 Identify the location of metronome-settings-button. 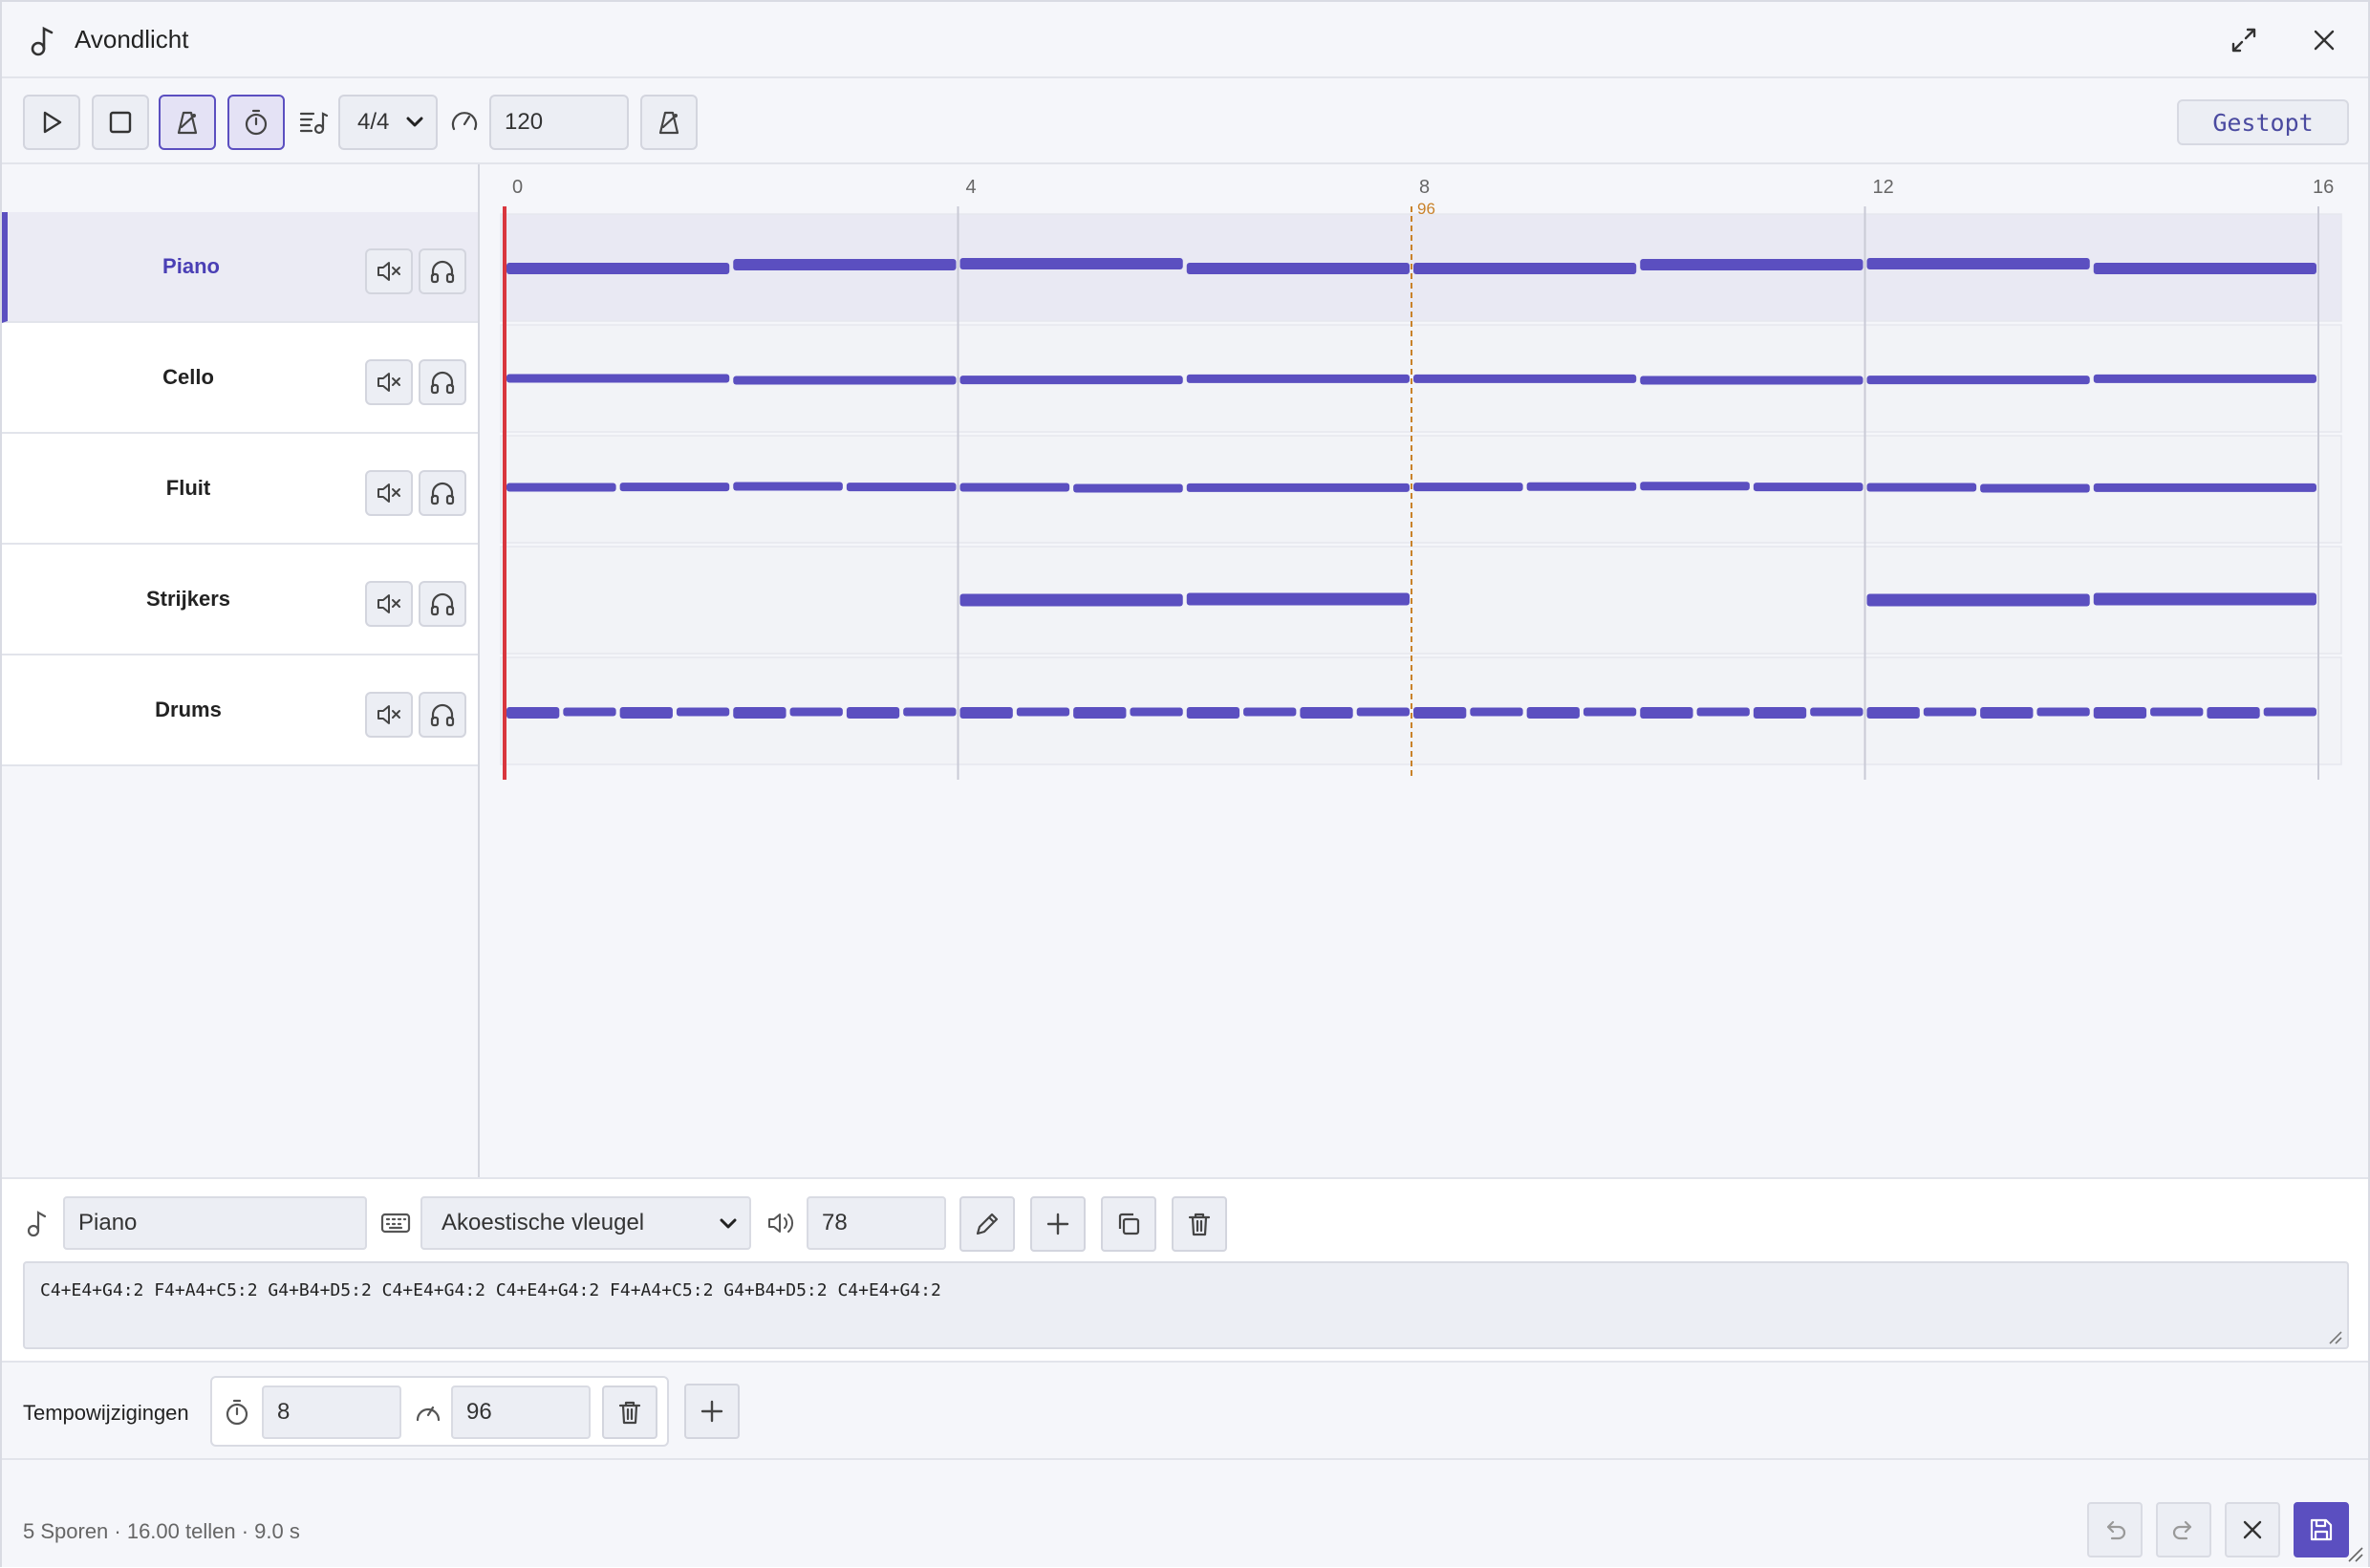
(669, 122).